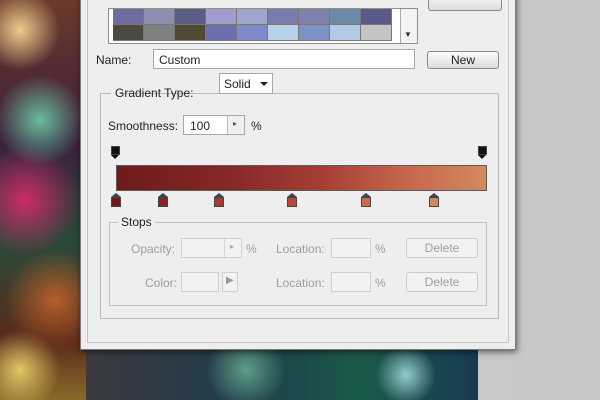  What do you see at coordinates (442, 282) in the screenshot?
I see `delete-color-stop-button: Delete` at bounding box center [442, 282].